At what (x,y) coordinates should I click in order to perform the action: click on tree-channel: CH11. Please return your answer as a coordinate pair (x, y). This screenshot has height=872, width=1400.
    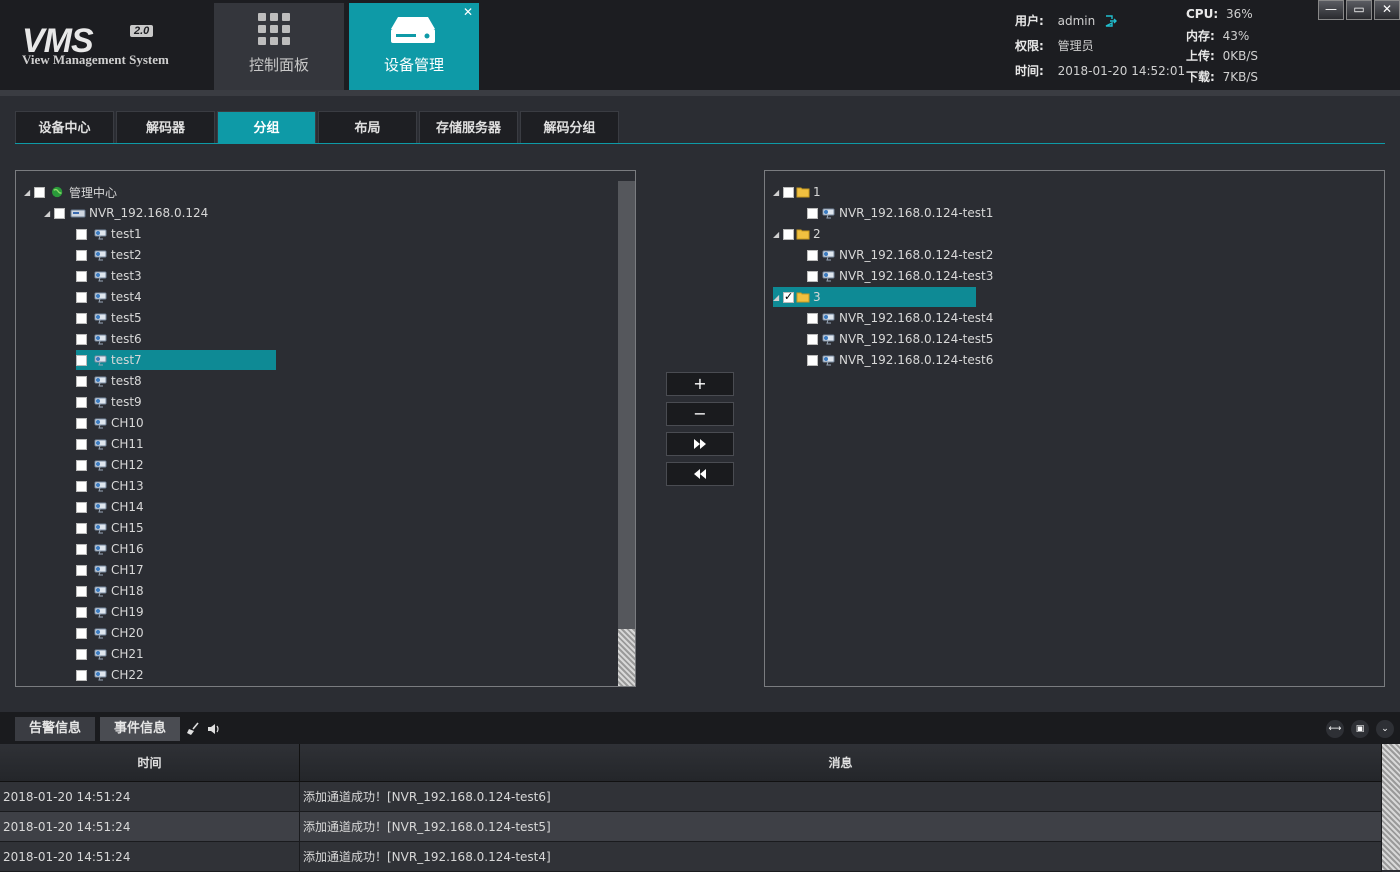
    Looking at the image, I should click on (110, 444).